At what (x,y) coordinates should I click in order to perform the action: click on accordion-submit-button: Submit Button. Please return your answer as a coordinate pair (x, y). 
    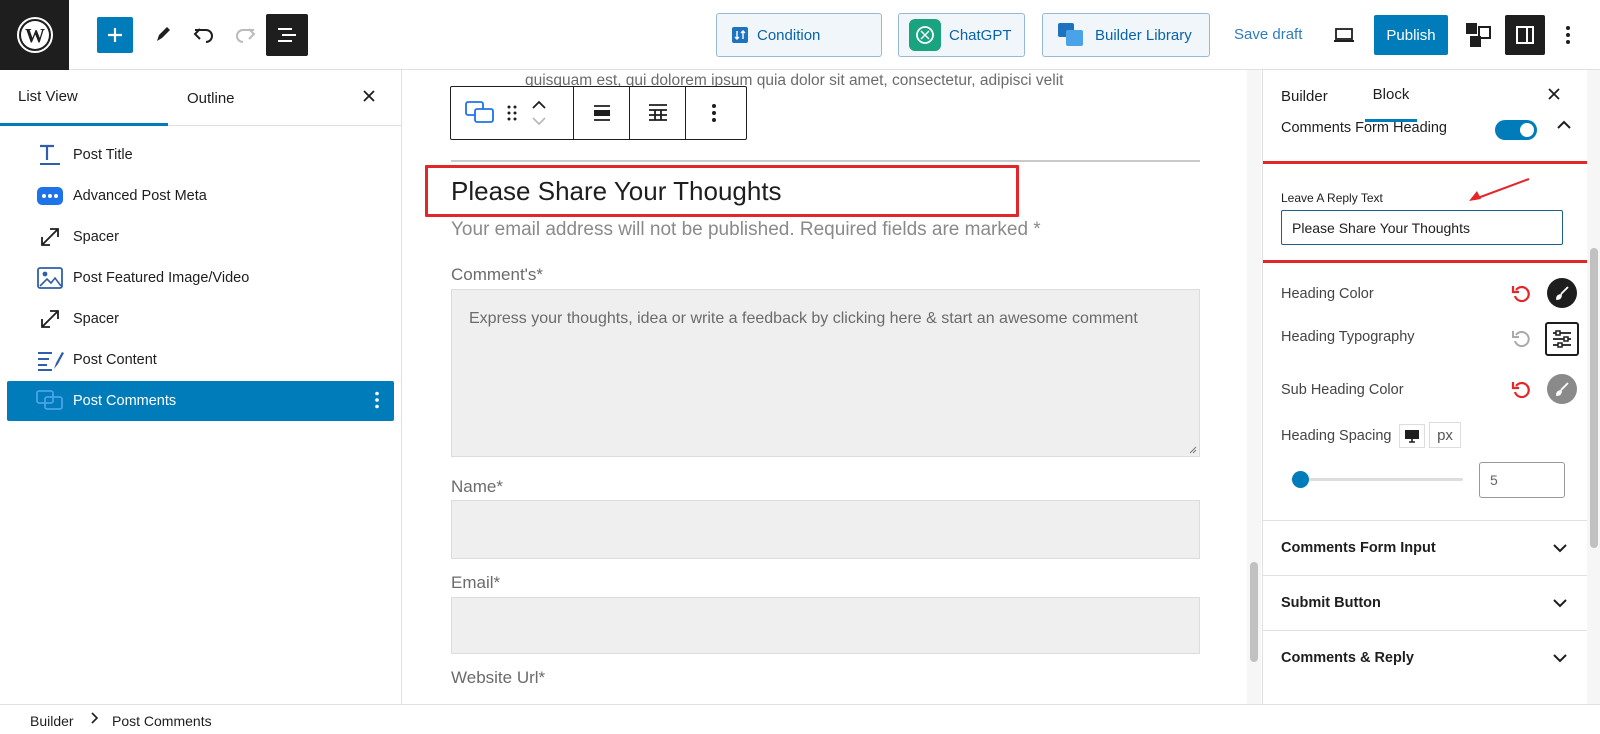
    Looking at the image, I should click on (1425, 602).